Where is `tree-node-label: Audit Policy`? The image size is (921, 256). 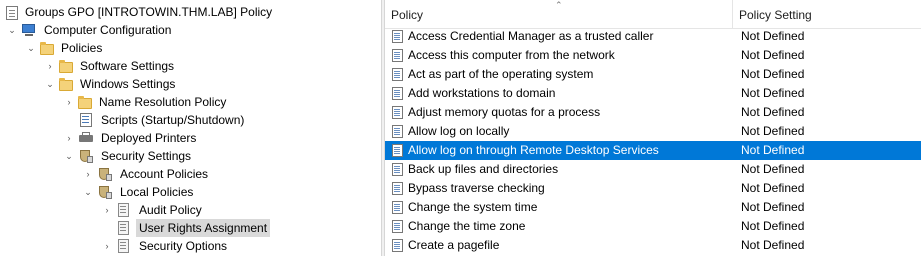
tree-node-label: Audit Policy is located at coordinates (170, 210).